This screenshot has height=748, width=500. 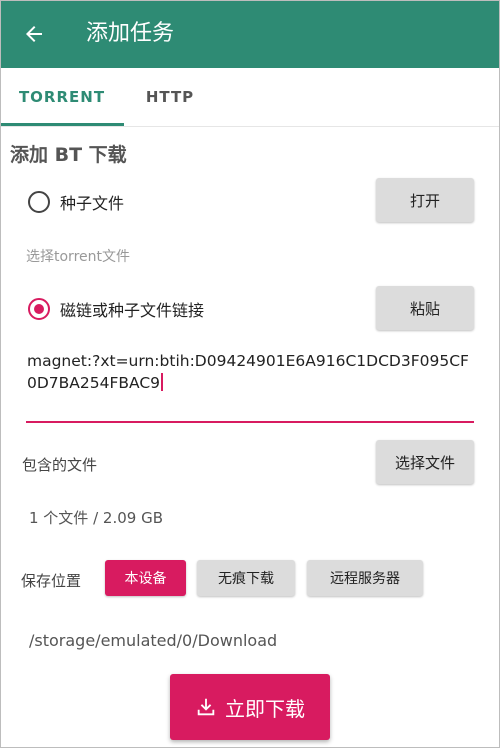 What do you see at coordinates (60, 465) in the screenshot?
I see `files-label: 包含的文件` at bounding box center [60, 465].